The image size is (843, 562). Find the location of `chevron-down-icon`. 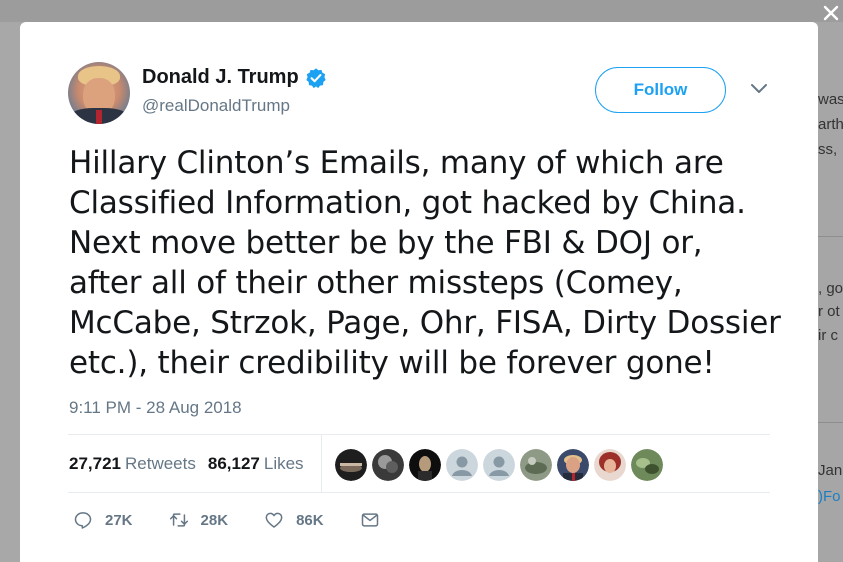

chevron-down-icon is located at coordinates (759, 89).